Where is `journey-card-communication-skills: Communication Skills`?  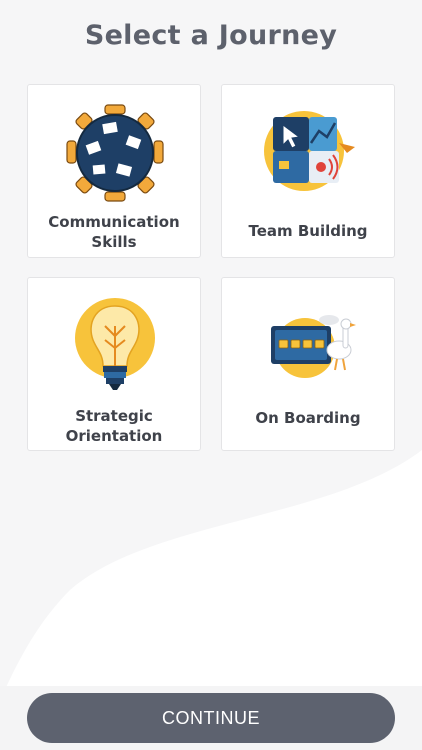
journey-card-communication-skills: Communication Skills is located at coordinates (114, 171).